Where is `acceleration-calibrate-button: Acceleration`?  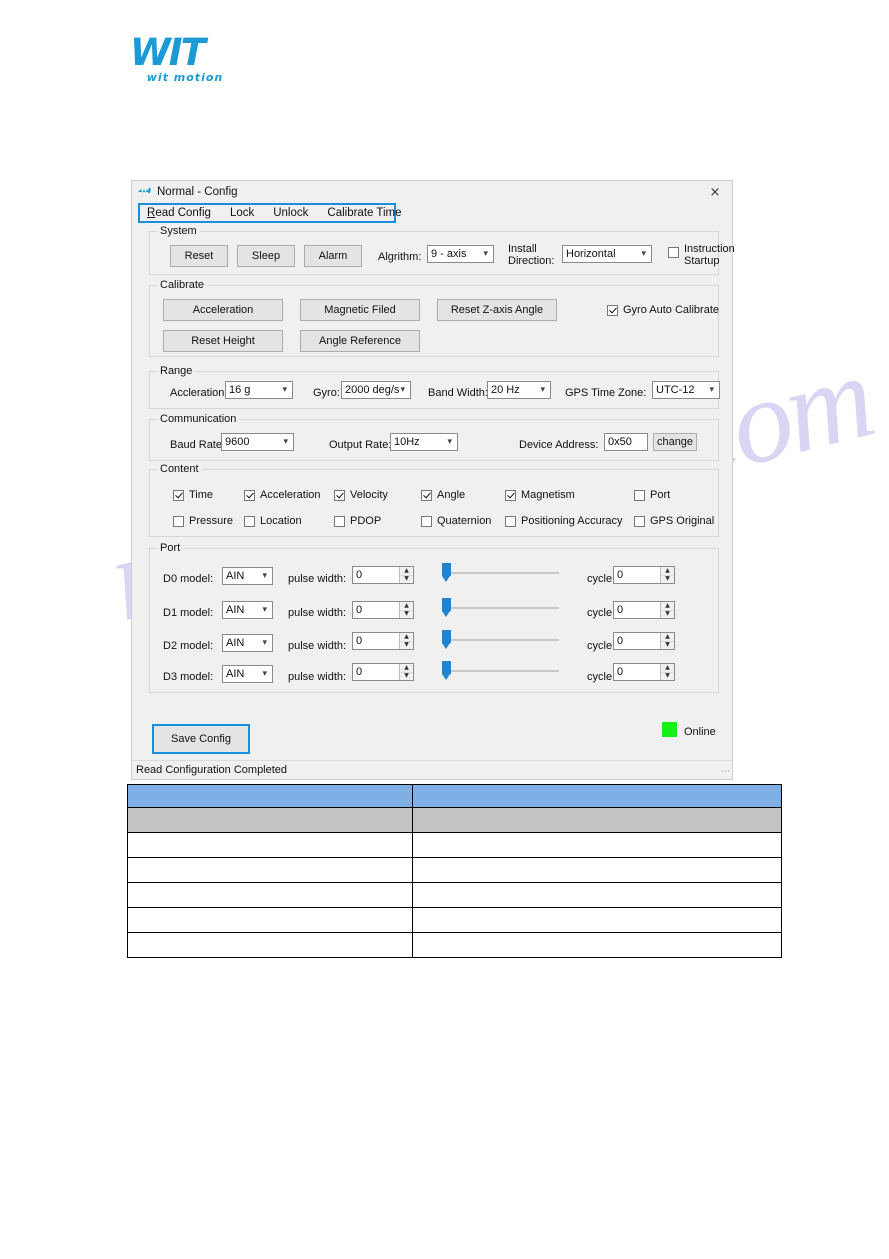
acceleration-calibrate-button: Acceleration is located at coordinates (223, 310).